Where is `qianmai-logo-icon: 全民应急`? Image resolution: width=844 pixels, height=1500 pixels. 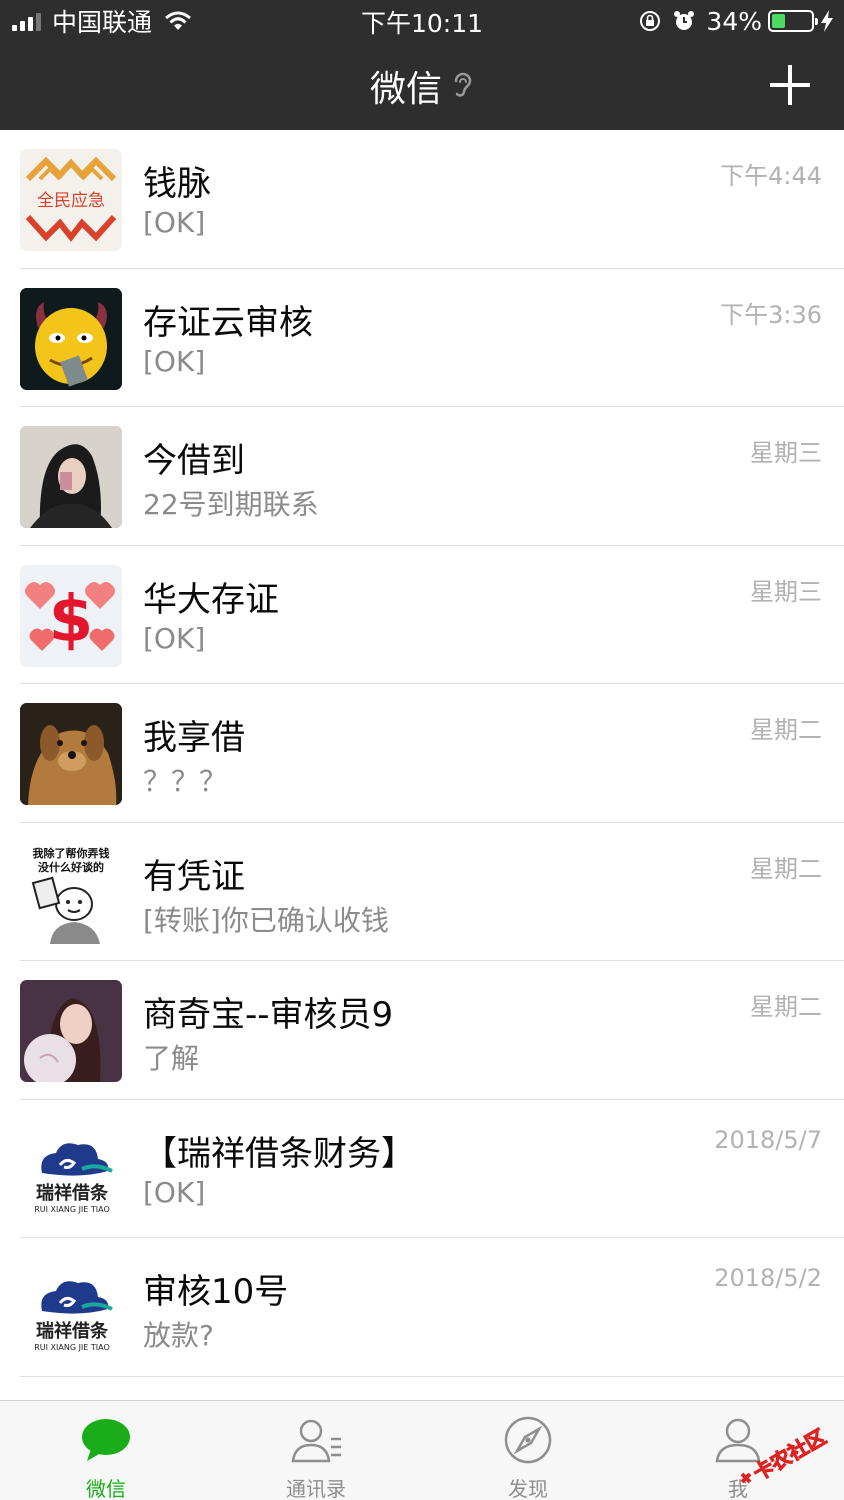
qianmai-logo-icon: 全民应急 is located at coordinates (71, 199).